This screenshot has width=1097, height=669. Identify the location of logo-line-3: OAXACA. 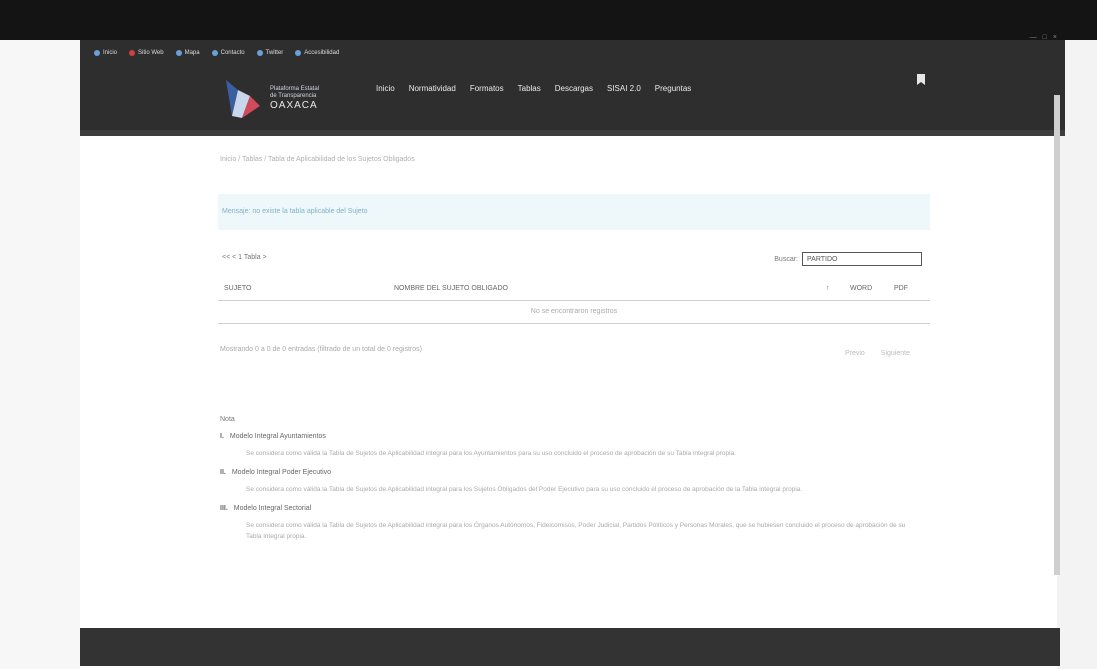
(294, 105).